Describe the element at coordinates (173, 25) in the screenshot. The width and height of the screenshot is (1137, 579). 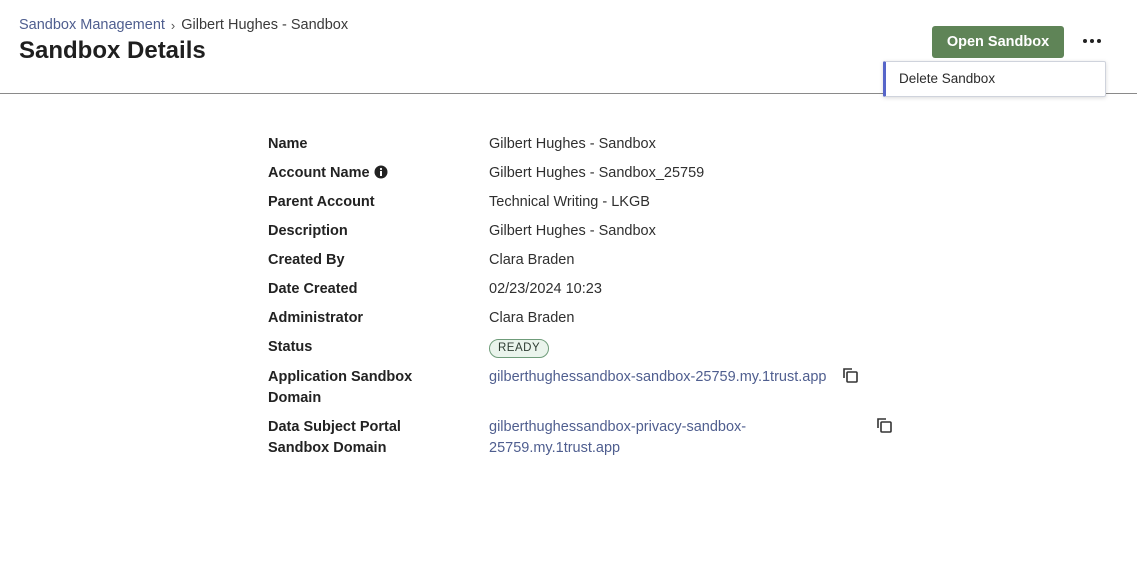
I see `chevron-right-icon: ›` at that location.